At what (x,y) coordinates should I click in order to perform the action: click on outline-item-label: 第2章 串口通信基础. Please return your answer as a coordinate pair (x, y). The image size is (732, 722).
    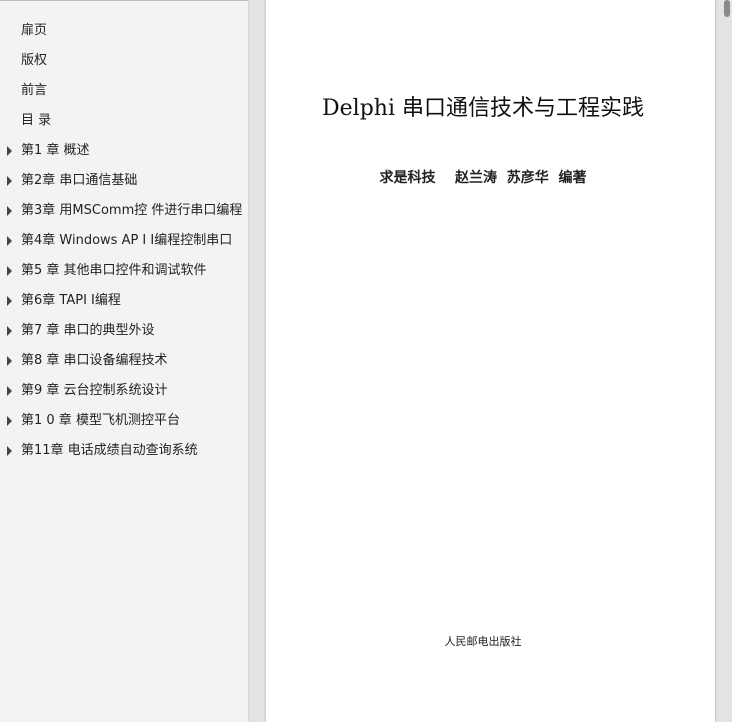
    Looking at the image, I should click on (79, 180).